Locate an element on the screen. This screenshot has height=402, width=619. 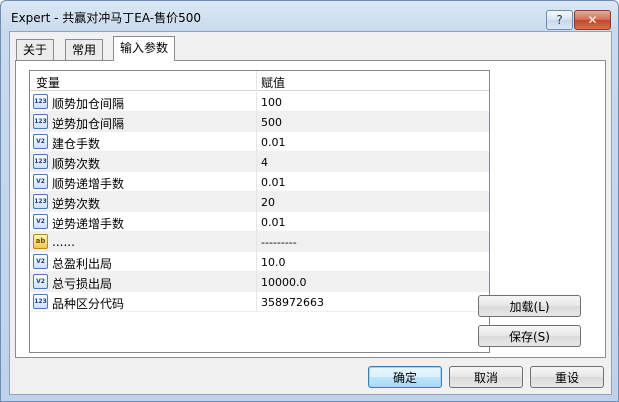
variable-name: 逆势加仓间隔 is located at coordinates (88, 124).